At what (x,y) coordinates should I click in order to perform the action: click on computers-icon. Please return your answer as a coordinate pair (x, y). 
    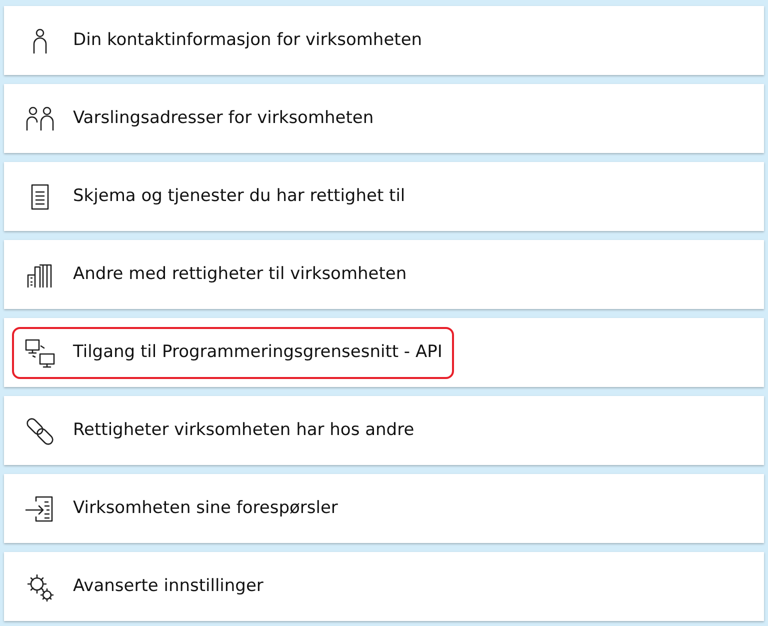
    Looking at the image, I should click on (40, 352).